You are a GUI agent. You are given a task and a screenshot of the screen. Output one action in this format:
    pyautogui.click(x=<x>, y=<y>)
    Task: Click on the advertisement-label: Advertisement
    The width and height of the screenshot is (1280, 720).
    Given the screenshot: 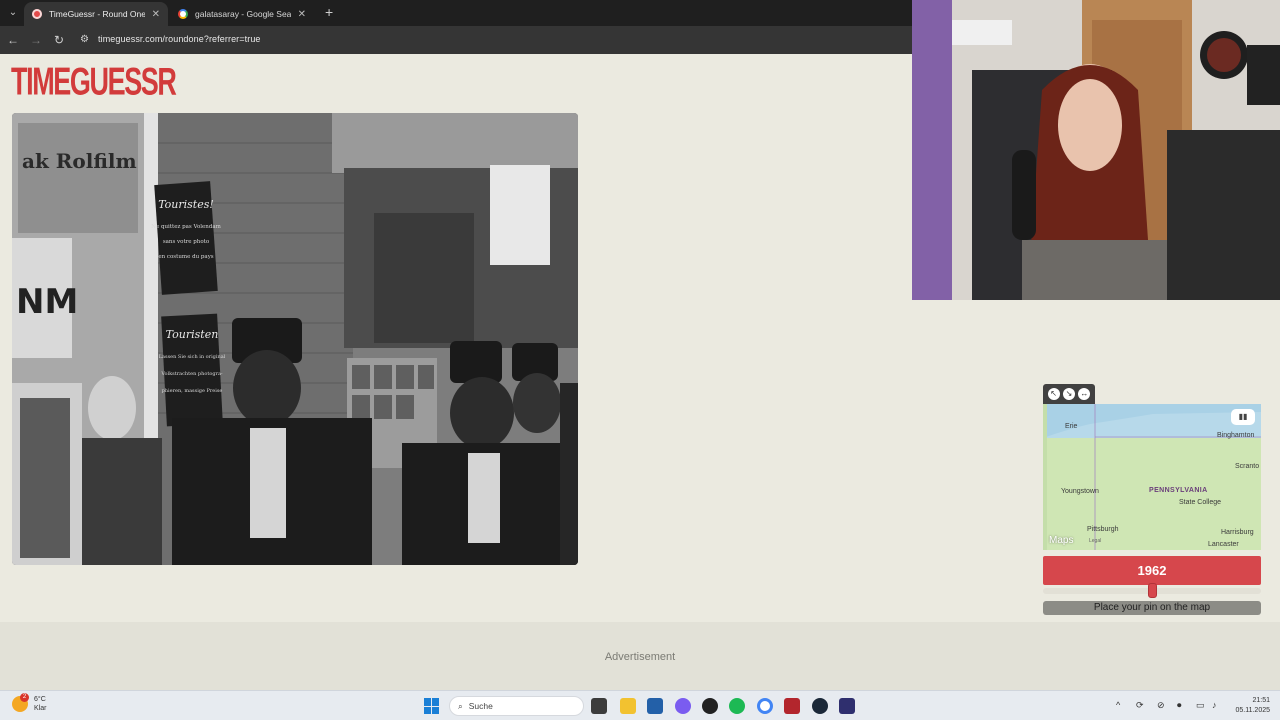 What is the action you would take?
    pyautogui.click(x=640, y=657)
    